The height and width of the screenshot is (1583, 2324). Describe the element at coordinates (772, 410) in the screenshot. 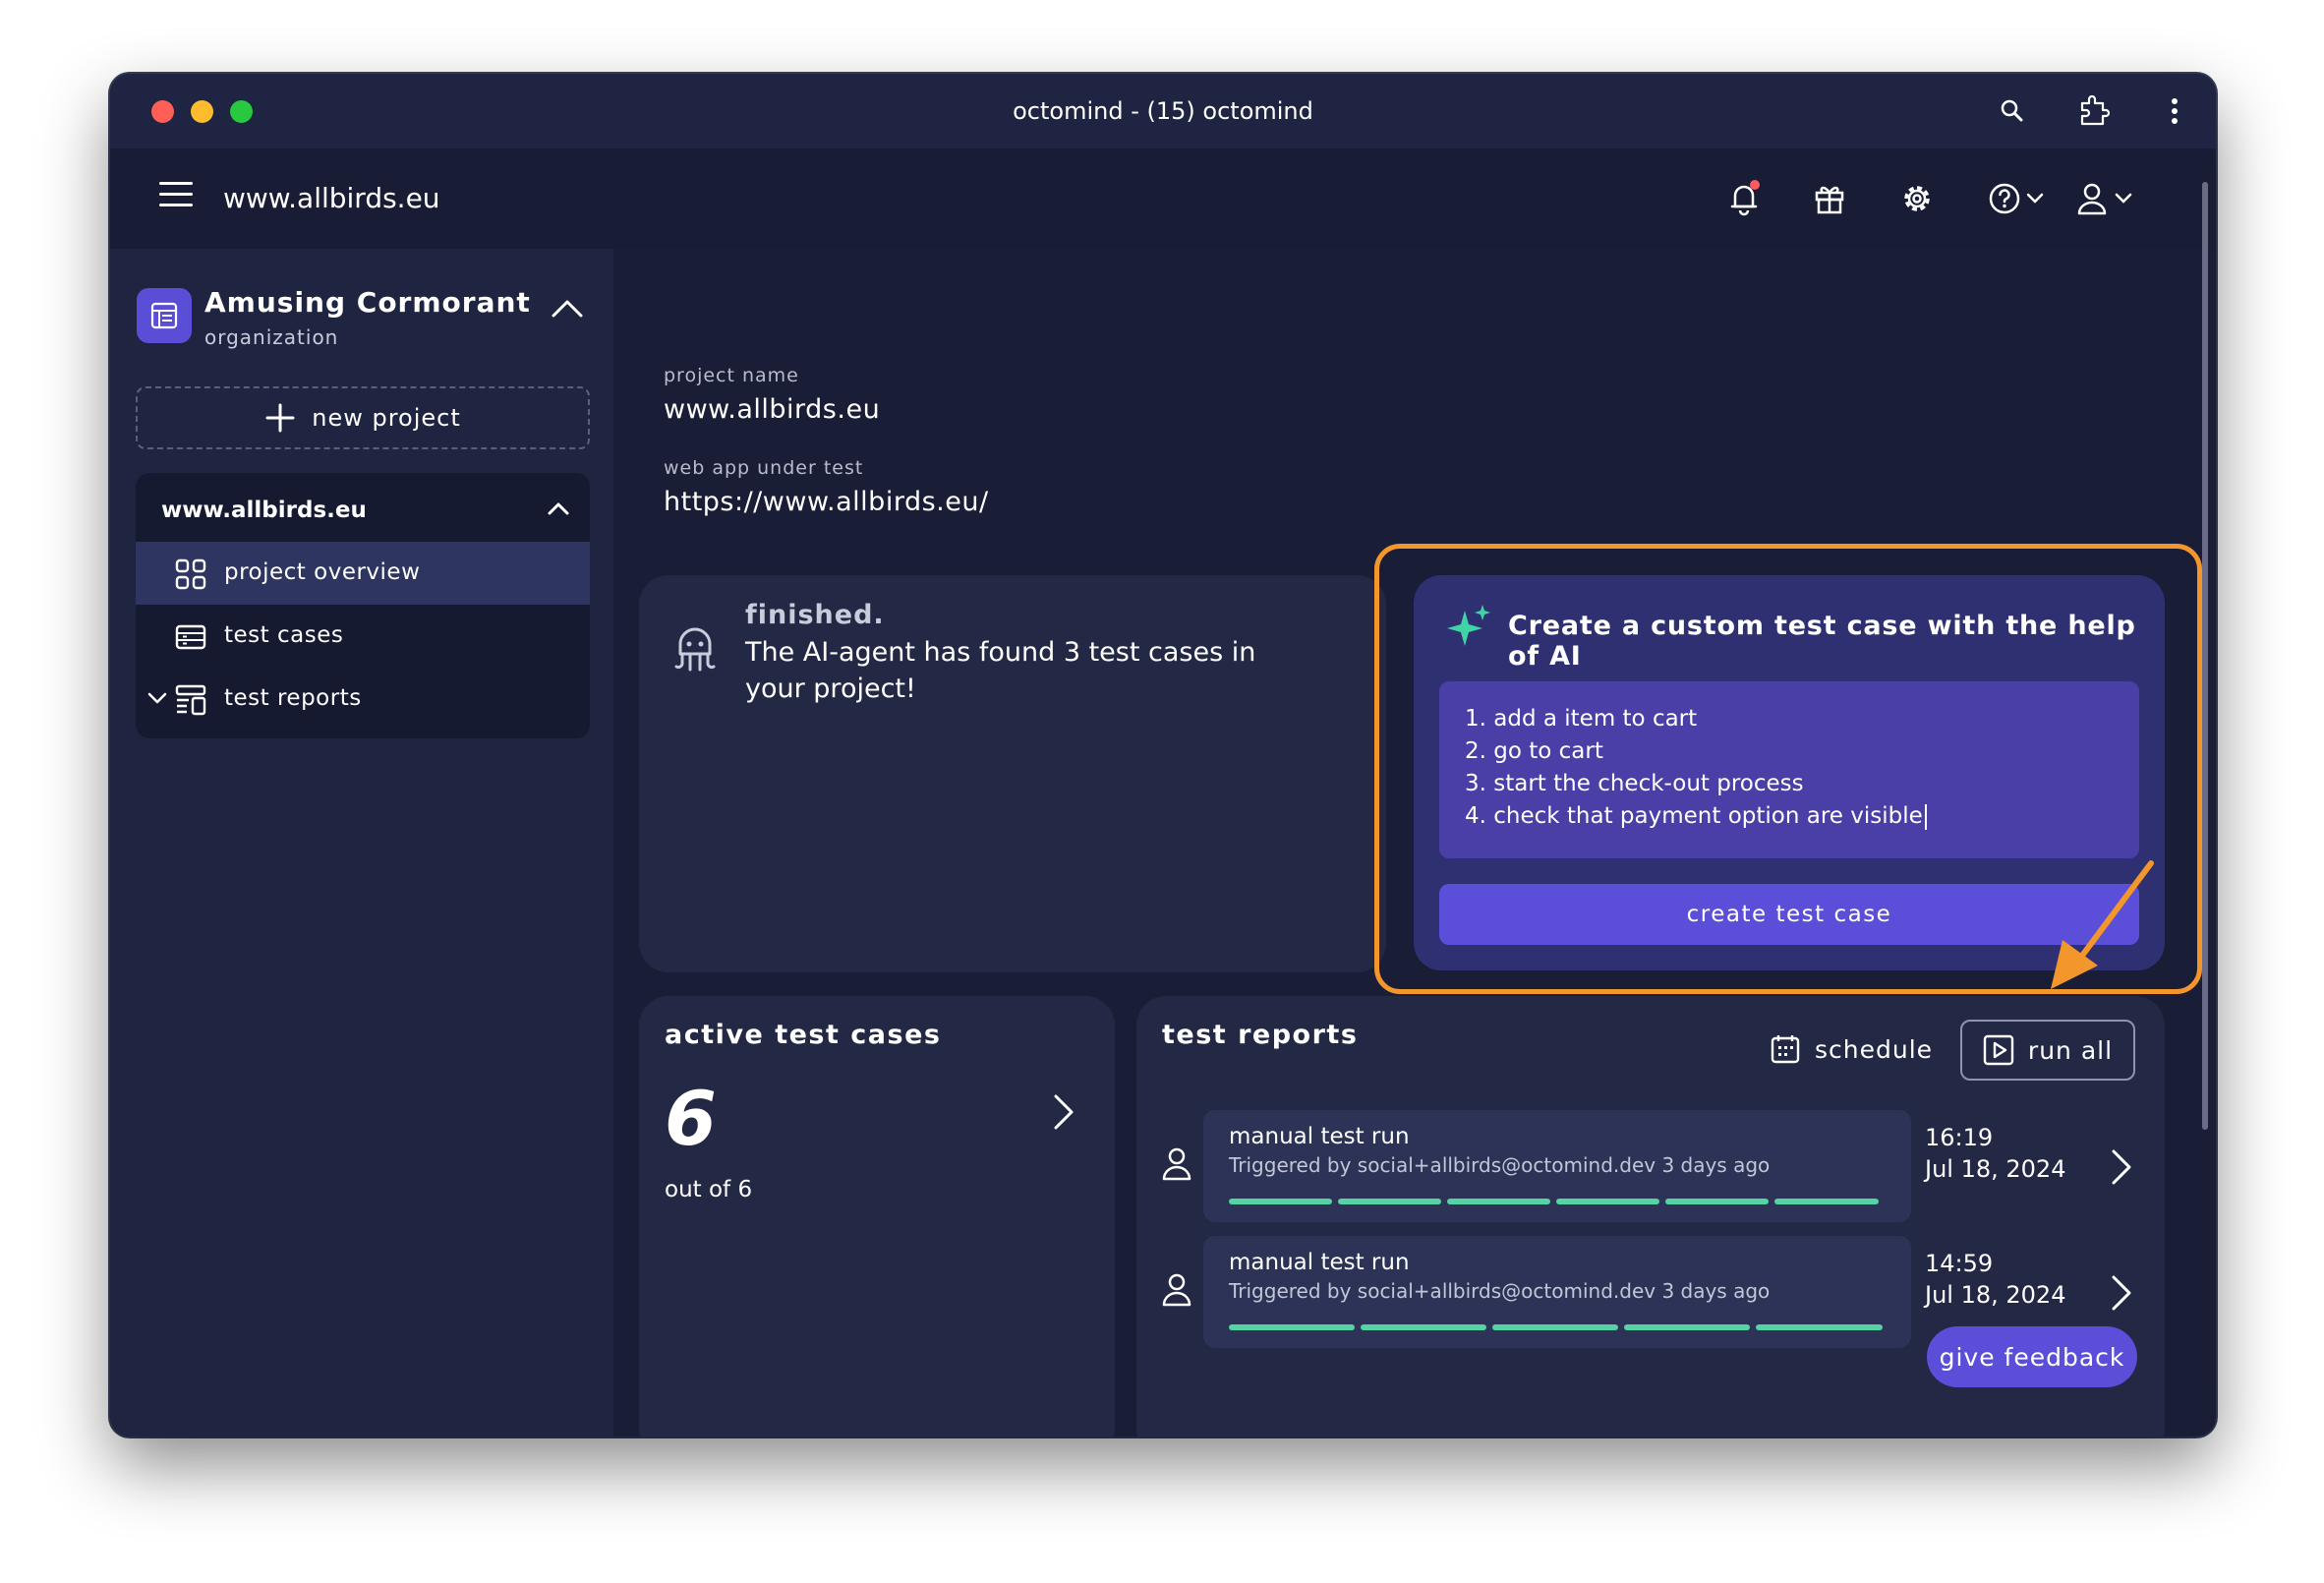

I see `project-name-value: www.allbirds.eu` at that location.